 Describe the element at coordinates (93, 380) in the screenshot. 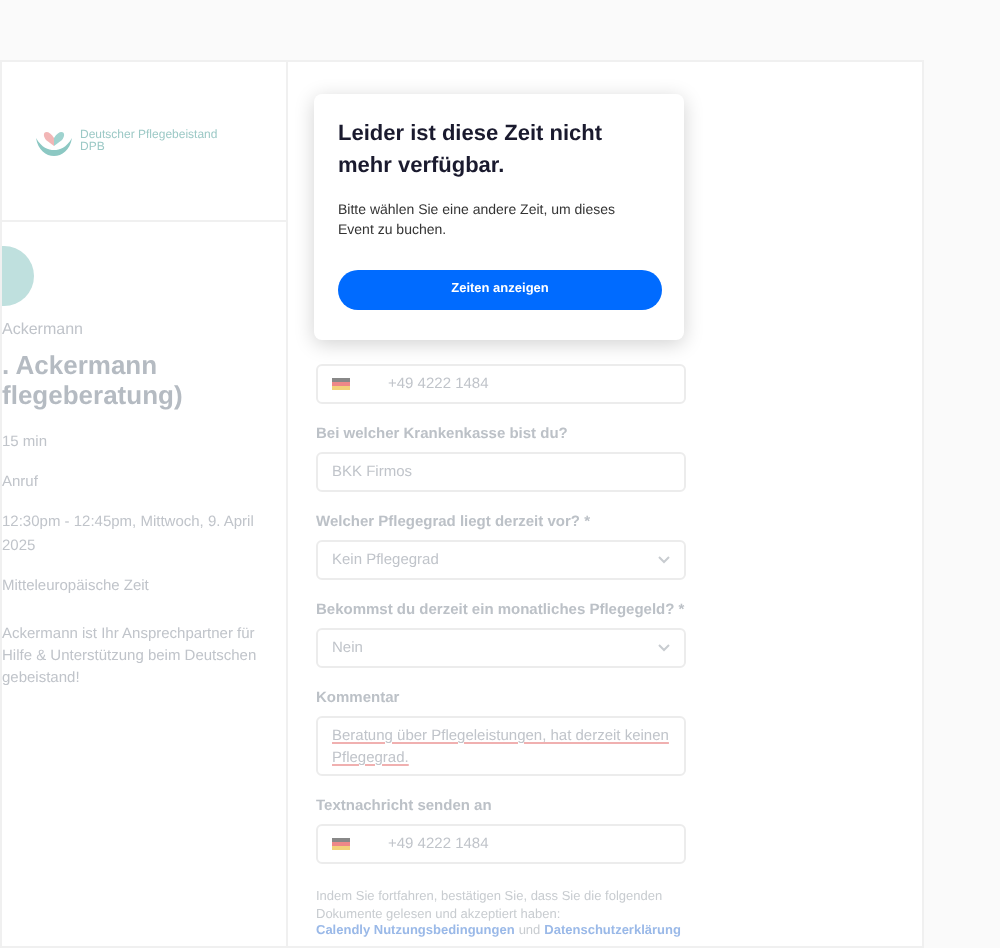

I see `event-title: . Ackermann flegeberatung)` at that location.